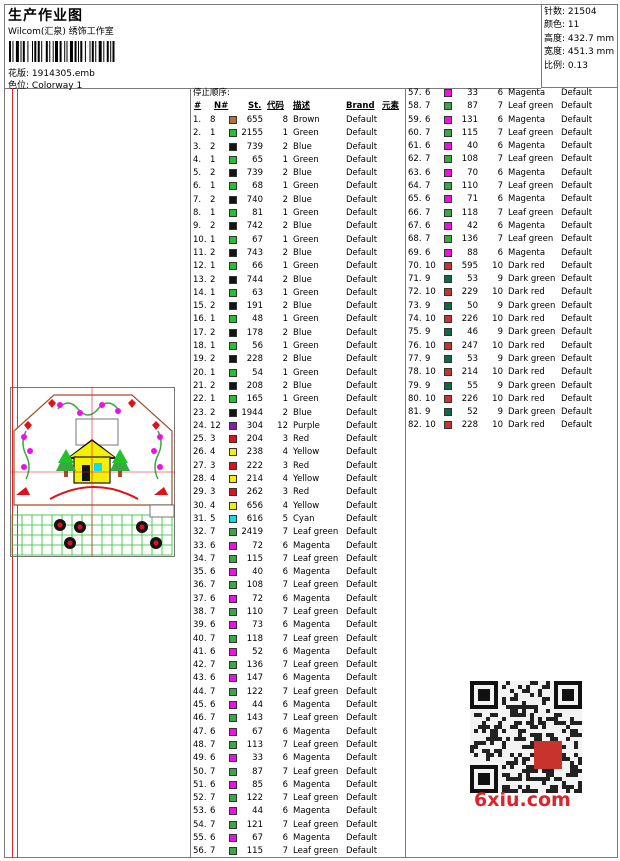  What do you see at coordinates (415, 106) in the screenshot?
I see `cell-num: 58.` at bounding box center [415, 106].